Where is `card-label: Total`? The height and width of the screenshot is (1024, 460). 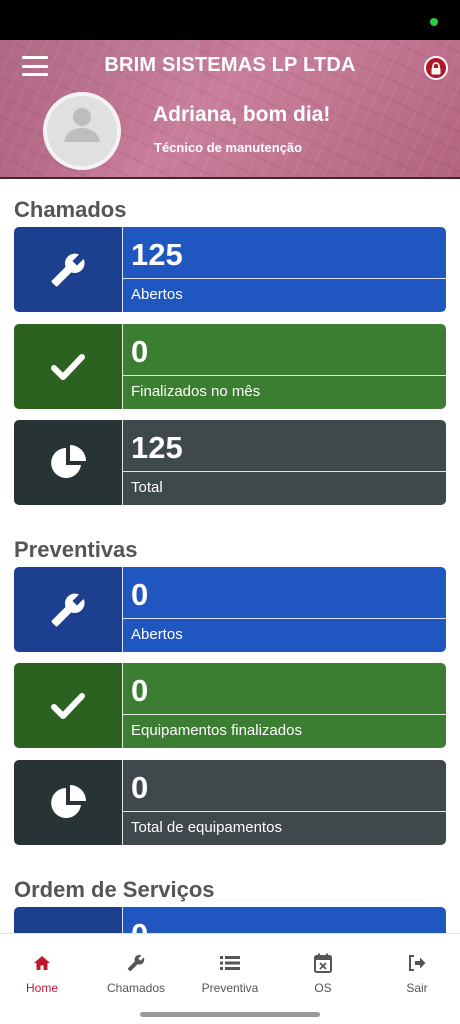
card-label: Total is located at coordinates (147, 487).